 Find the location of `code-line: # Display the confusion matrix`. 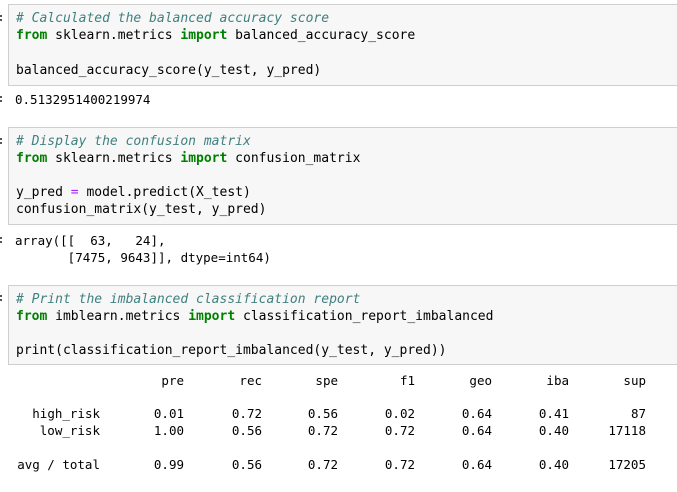

code-line: # Display the confusion matrix is located at coordinates (133, 141).